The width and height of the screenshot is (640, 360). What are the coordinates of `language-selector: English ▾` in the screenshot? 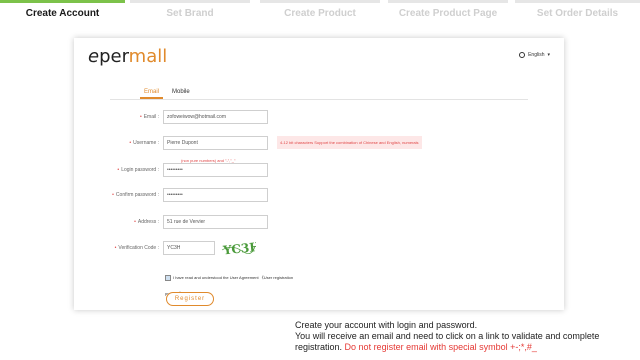 It's located at (534, 55).